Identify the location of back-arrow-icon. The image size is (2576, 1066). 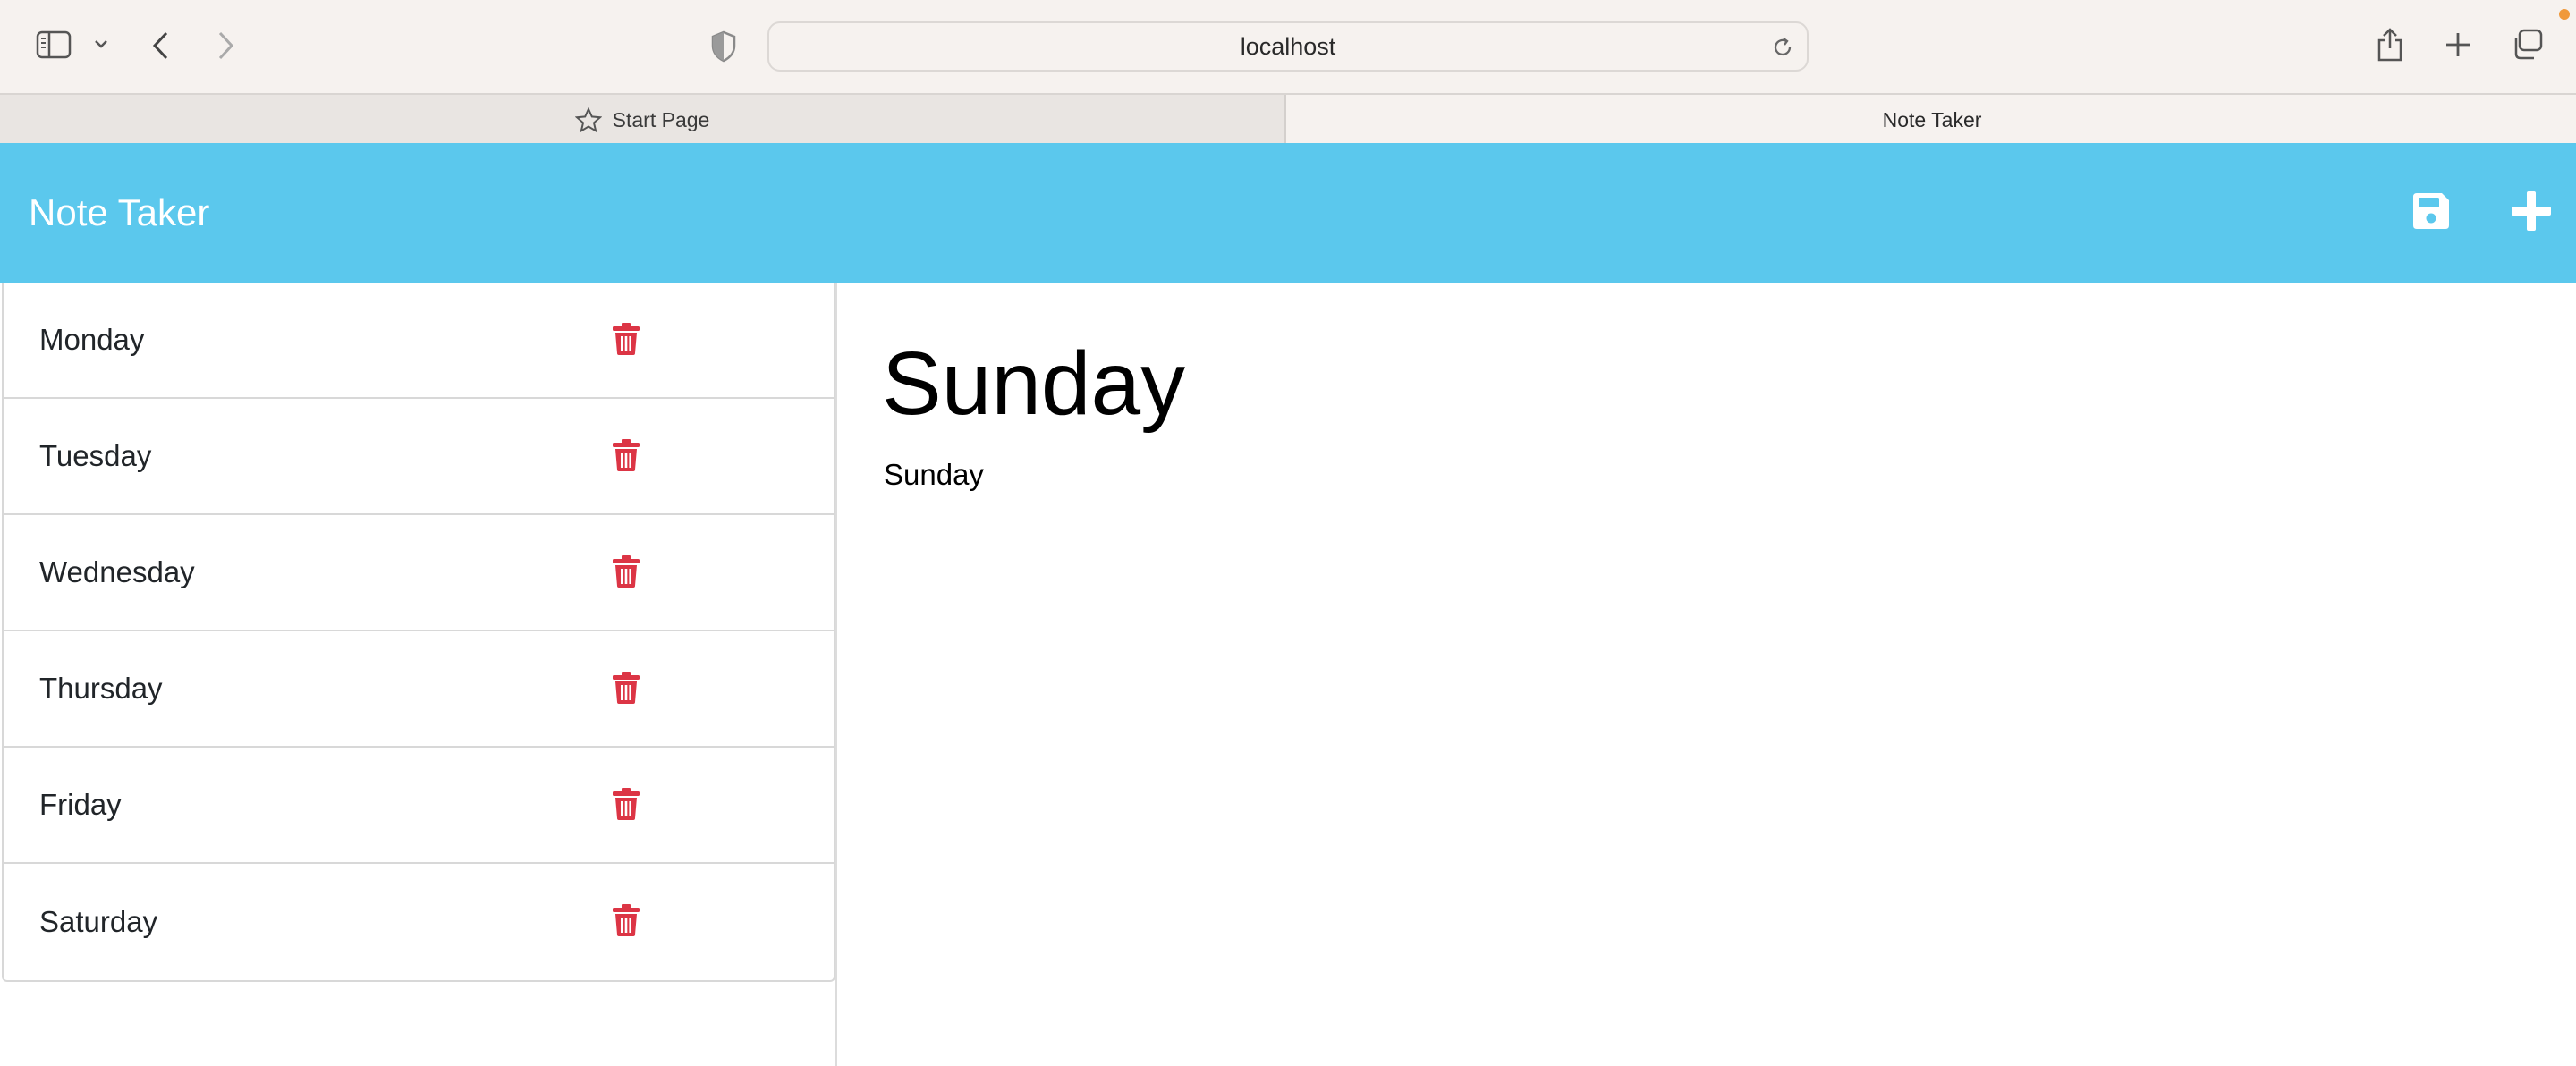
(161, 45).